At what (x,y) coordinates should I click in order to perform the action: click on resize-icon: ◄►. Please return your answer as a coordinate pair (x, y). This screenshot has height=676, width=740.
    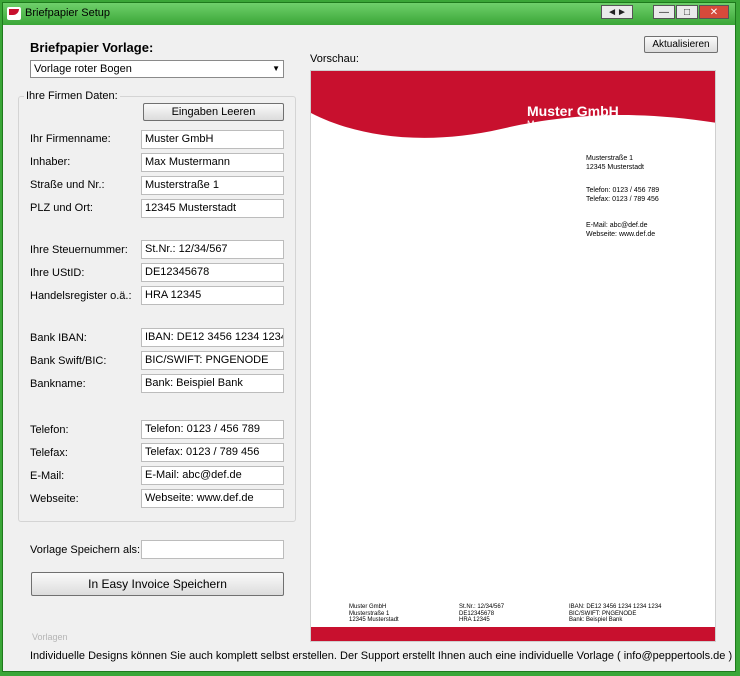
    Looking at the image, I should click on (617, 12).